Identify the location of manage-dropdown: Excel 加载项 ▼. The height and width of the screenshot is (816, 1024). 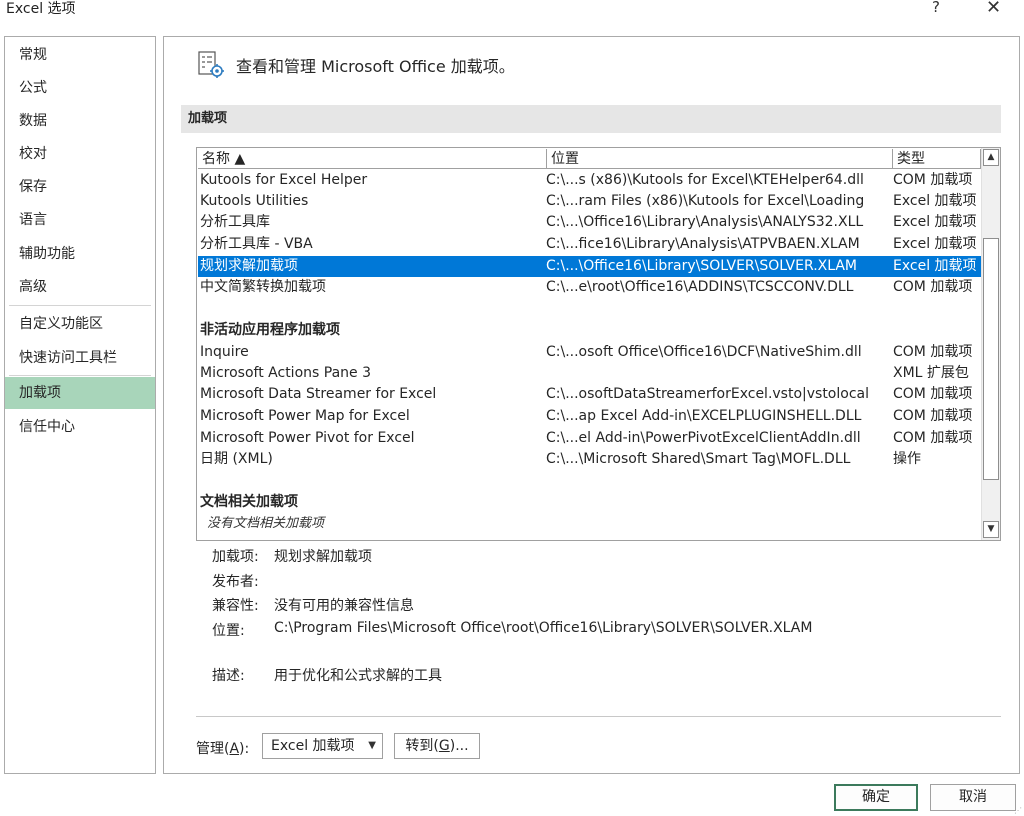
(322, 746).